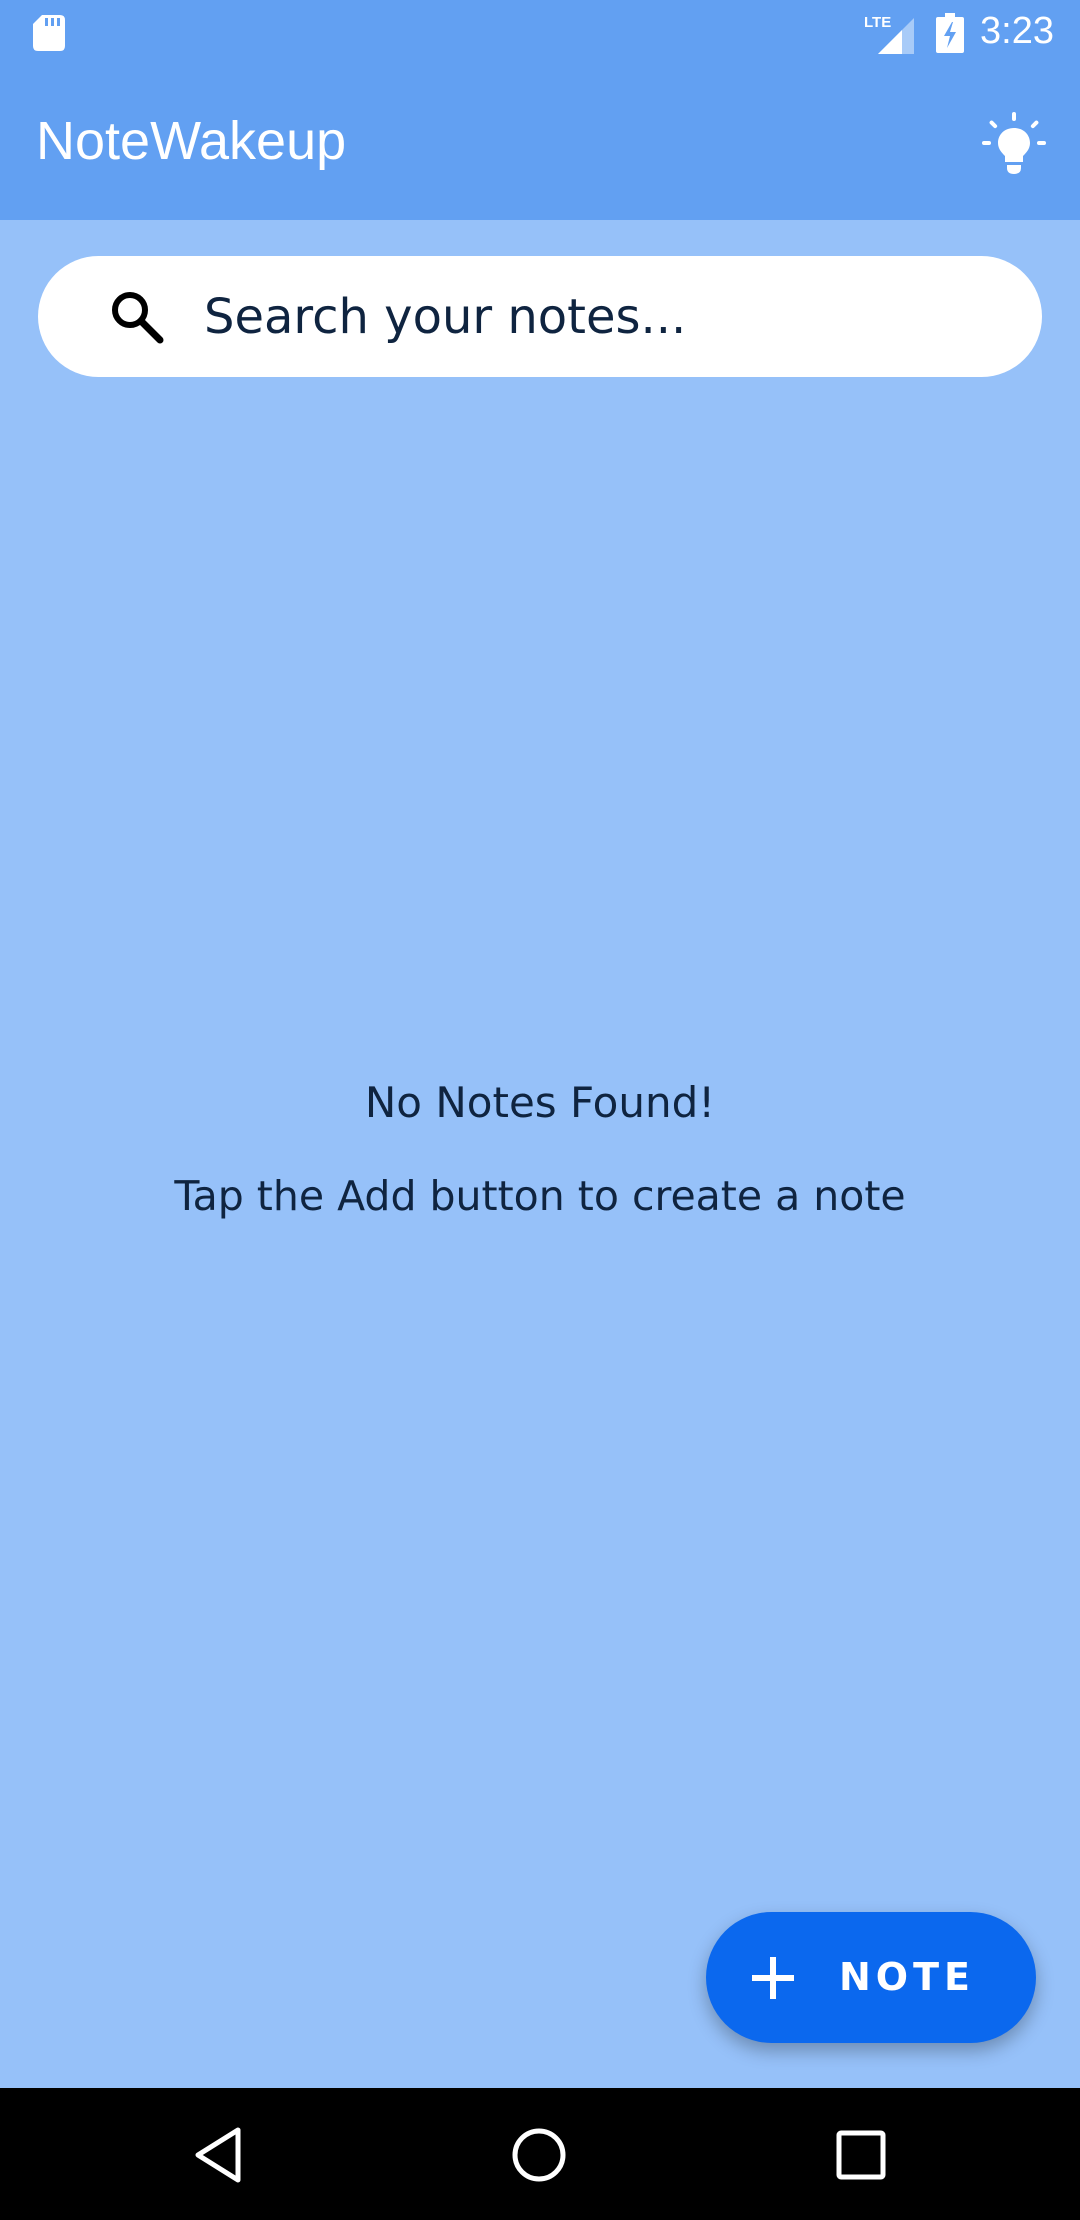 The height and width of the screenshot is (2220, 1080). I want to click on search-icon, so click(138, 318).